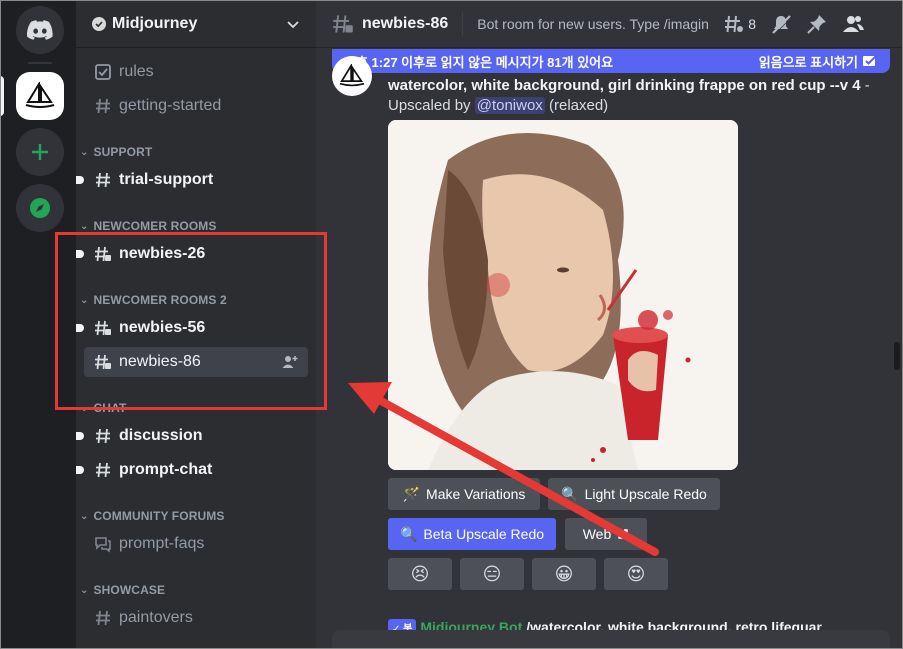  I want to click on reaction-button-grinning: 😀, so click(564, 574).